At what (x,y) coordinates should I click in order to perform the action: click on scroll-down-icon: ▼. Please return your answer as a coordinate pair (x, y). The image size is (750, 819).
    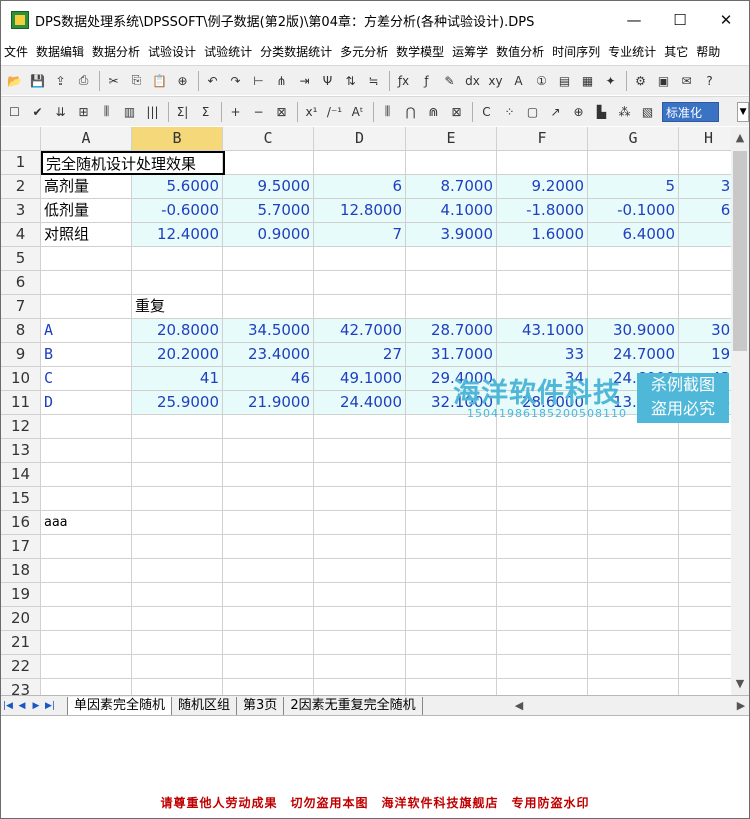
    Looking at the image, I should click on (740, 683).